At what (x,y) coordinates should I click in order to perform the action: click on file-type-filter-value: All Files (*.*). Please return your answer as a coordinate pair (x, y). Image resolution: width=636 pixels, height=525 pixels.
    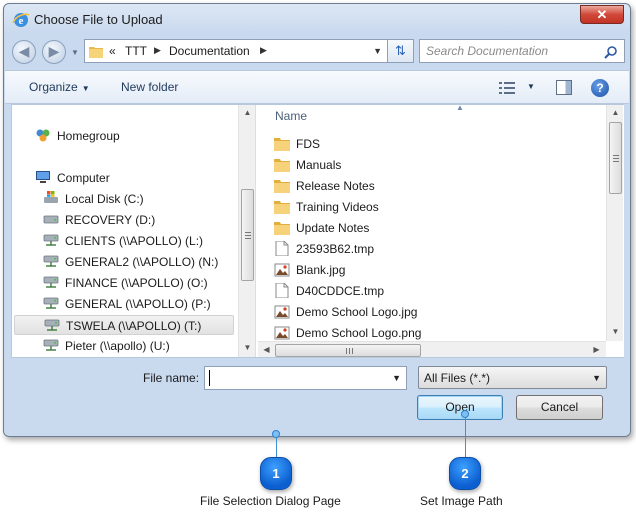
    Looking at the image, I should click on (457, 378).